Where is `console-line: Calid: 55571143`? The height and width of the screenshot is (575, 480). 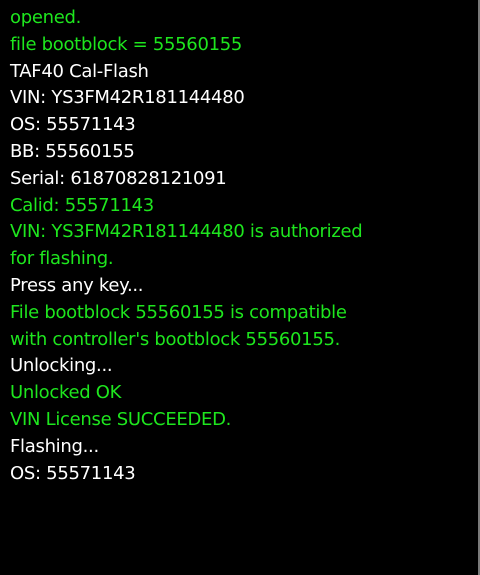 console-line: Calid: 55571143 is located at coordinates (82, 205).